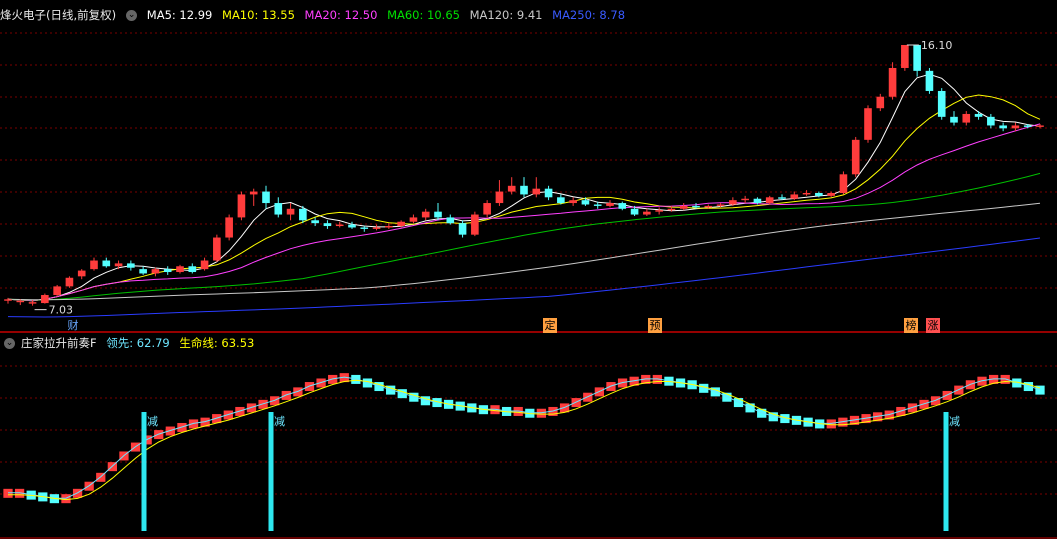  I want to click on ma5-label: MA5: 12.99, so click(179, 15).